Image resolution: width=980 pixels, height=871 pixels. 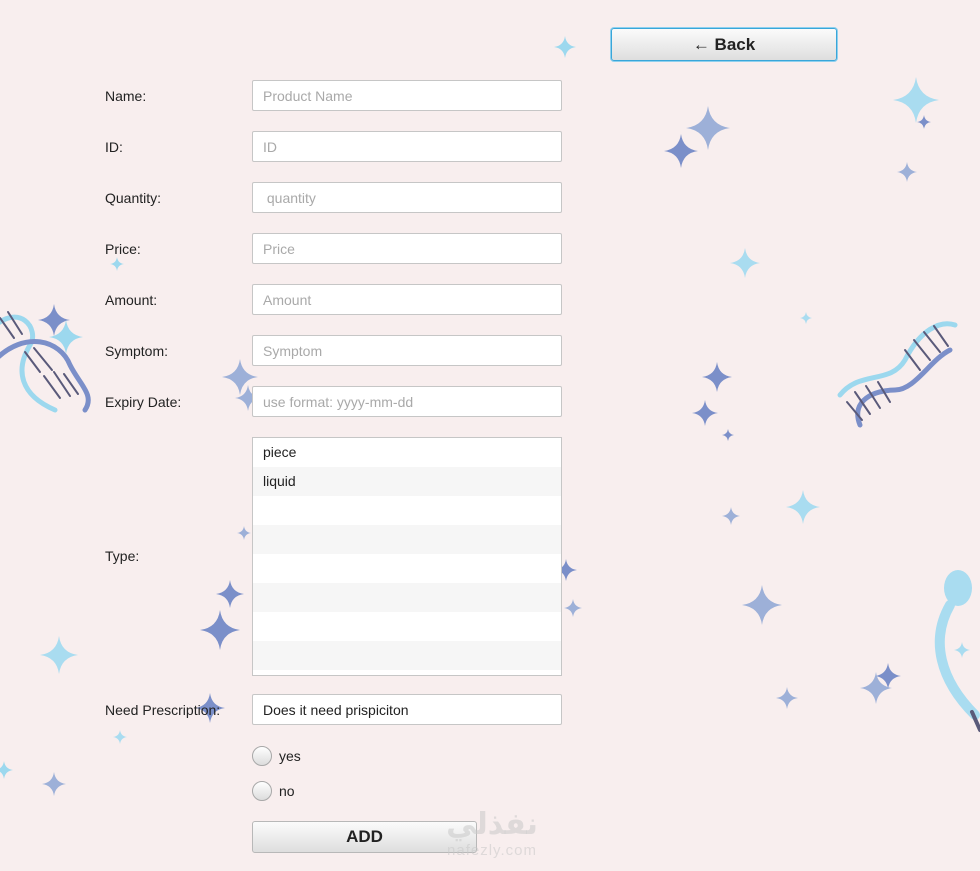 I want to click on id-label: ID:, so click(x=114, y=147).